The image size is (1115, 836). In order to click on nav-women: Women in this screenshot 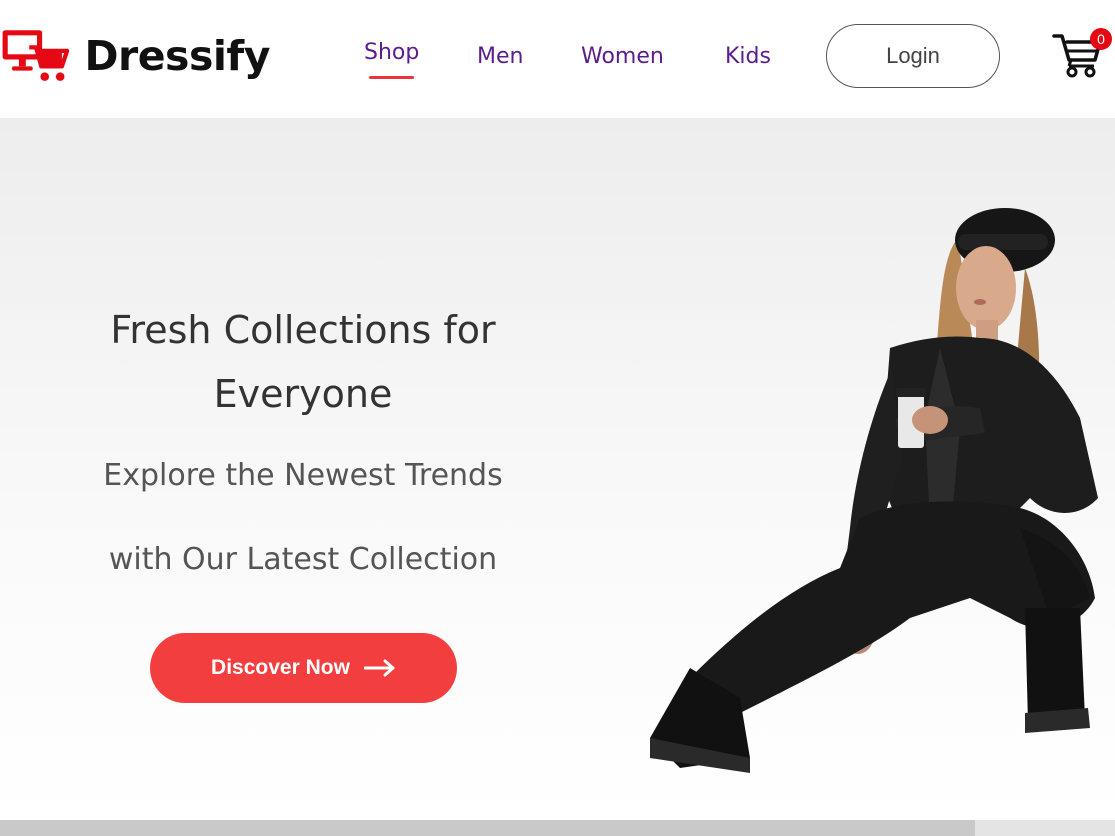, I will do `click(622, 56)`.